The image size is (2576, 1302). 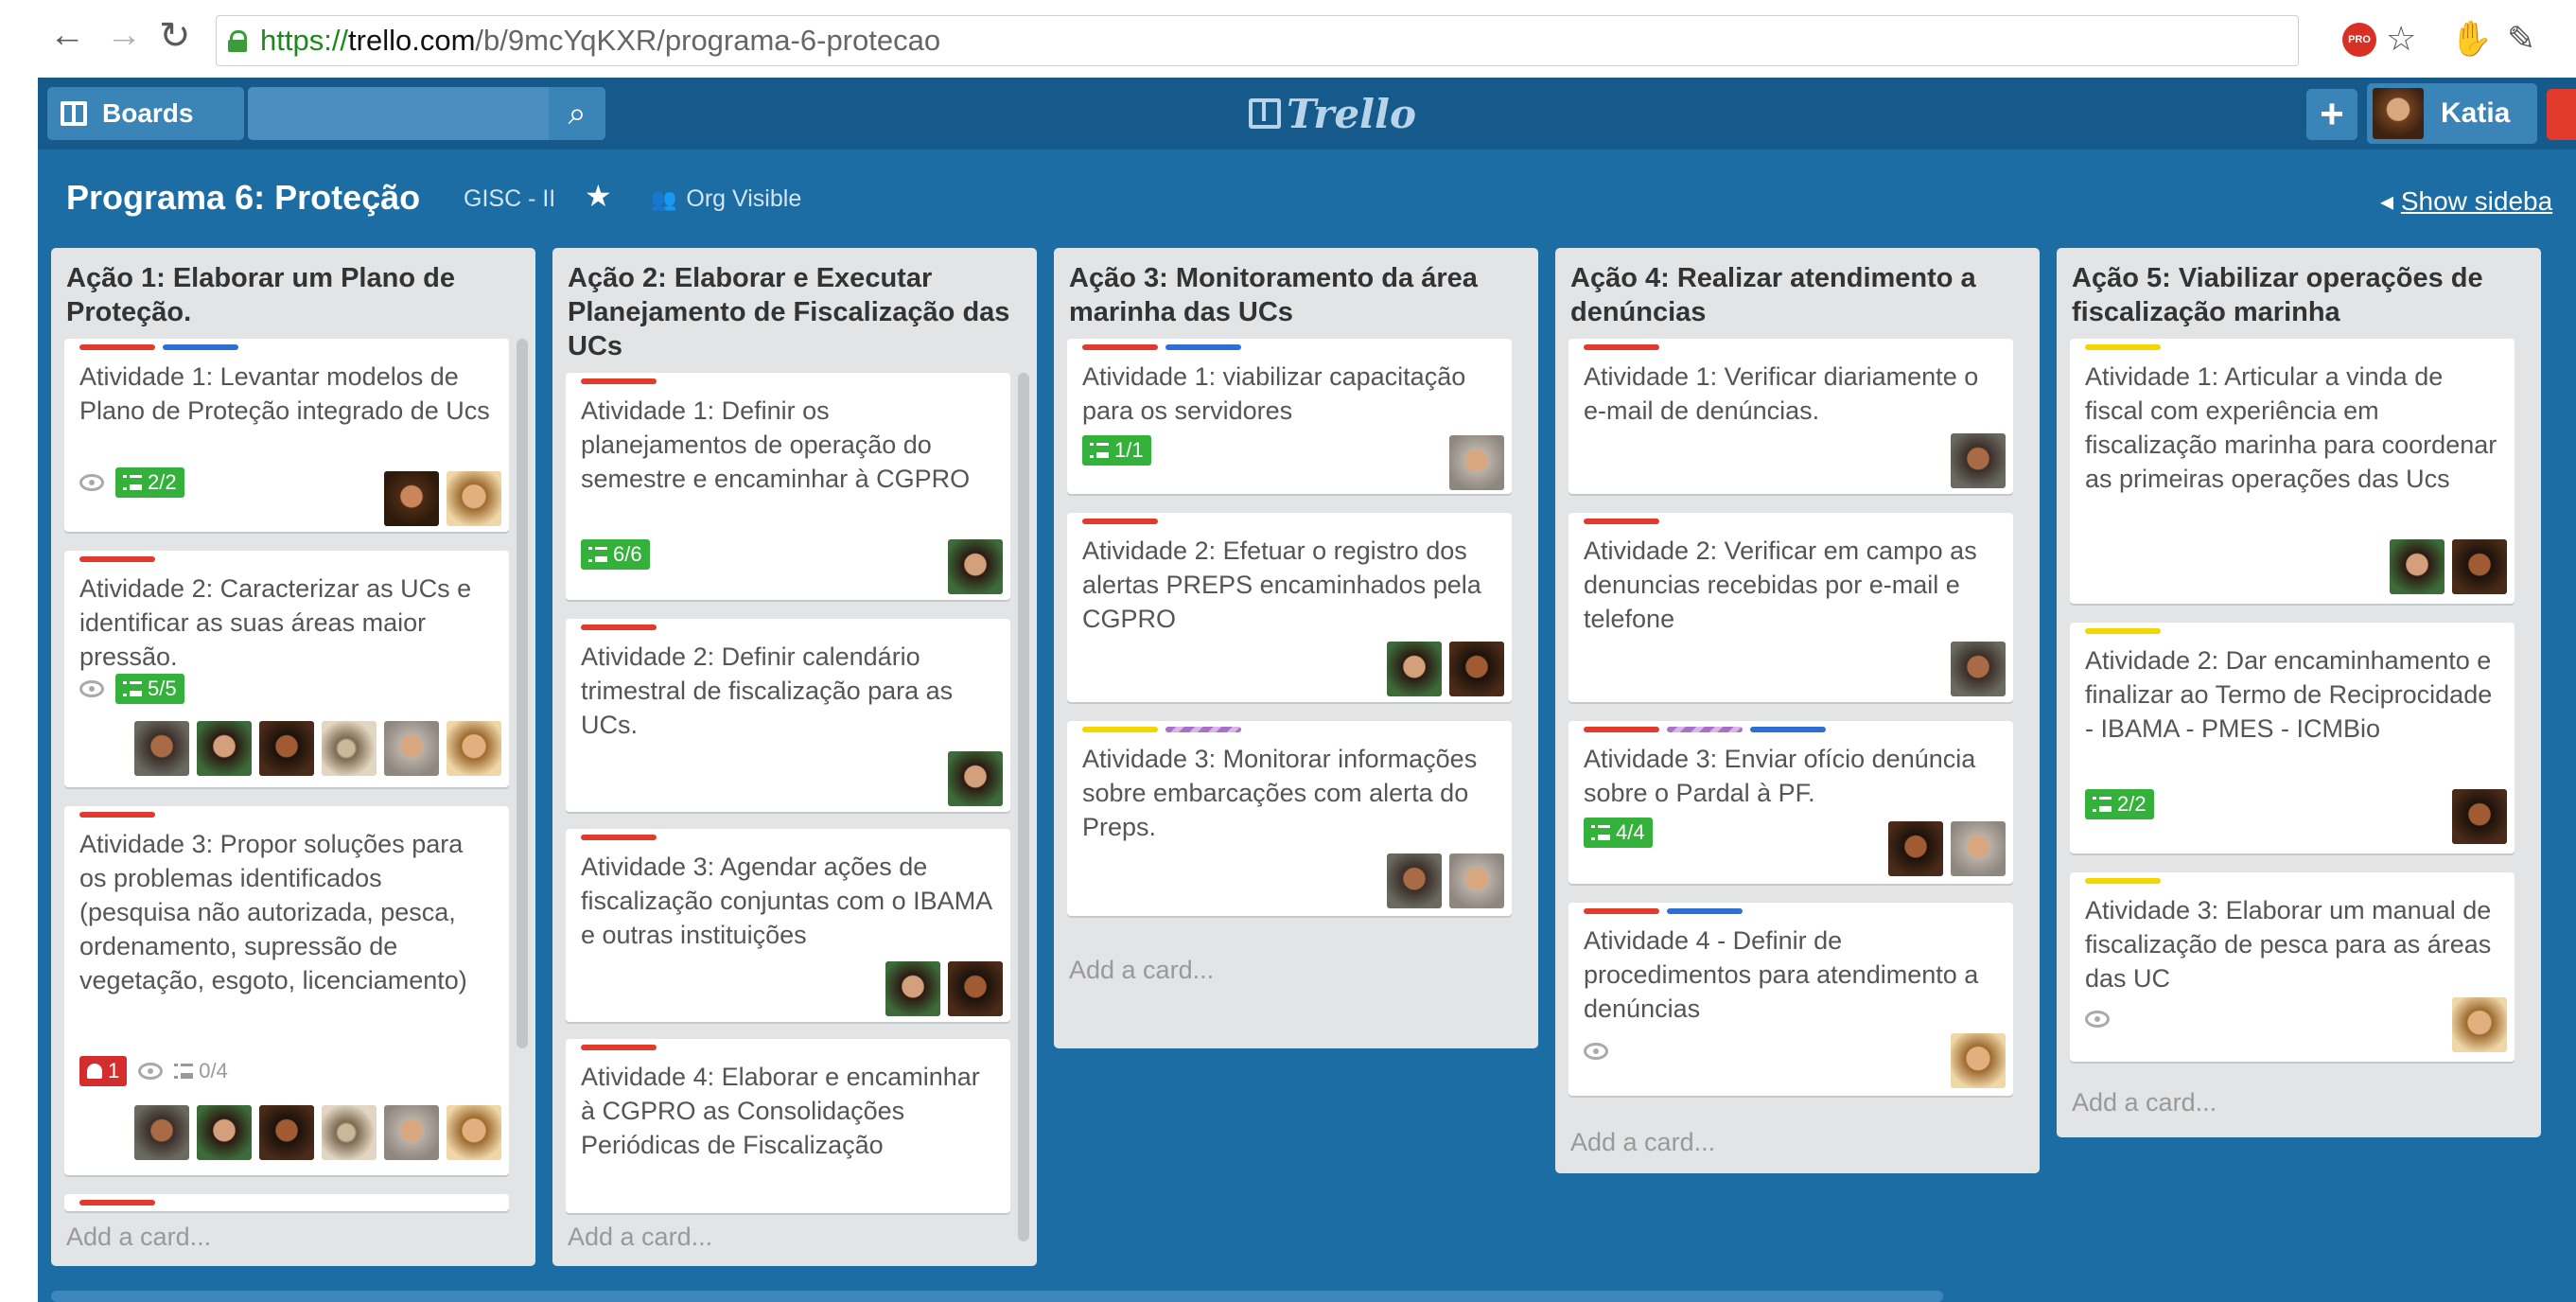 What do you see at coordinates (726, 199) in the screenshot?
I see `board-visibility: 👥 Org Visible` at bounding box center [726, 199].